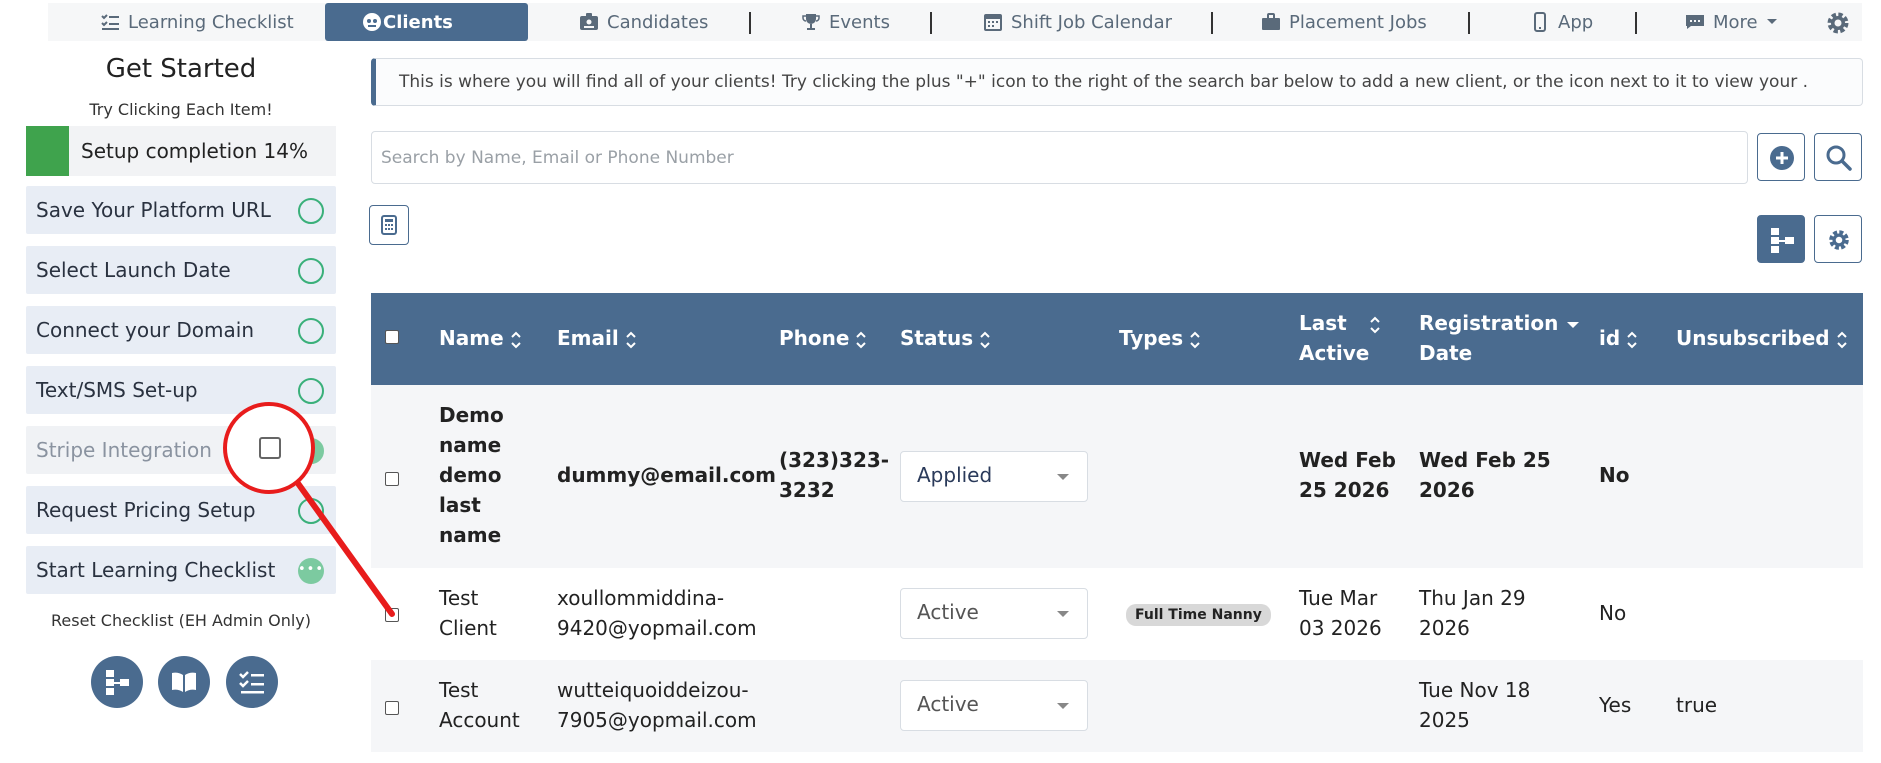 Image resolution: width=1881 pixels, height=763 pixels. What do you see at coordinates (1358, 22) in the screenshot?
I see `tab-label: Placement Jobs` at bounding box center [1358, 22].